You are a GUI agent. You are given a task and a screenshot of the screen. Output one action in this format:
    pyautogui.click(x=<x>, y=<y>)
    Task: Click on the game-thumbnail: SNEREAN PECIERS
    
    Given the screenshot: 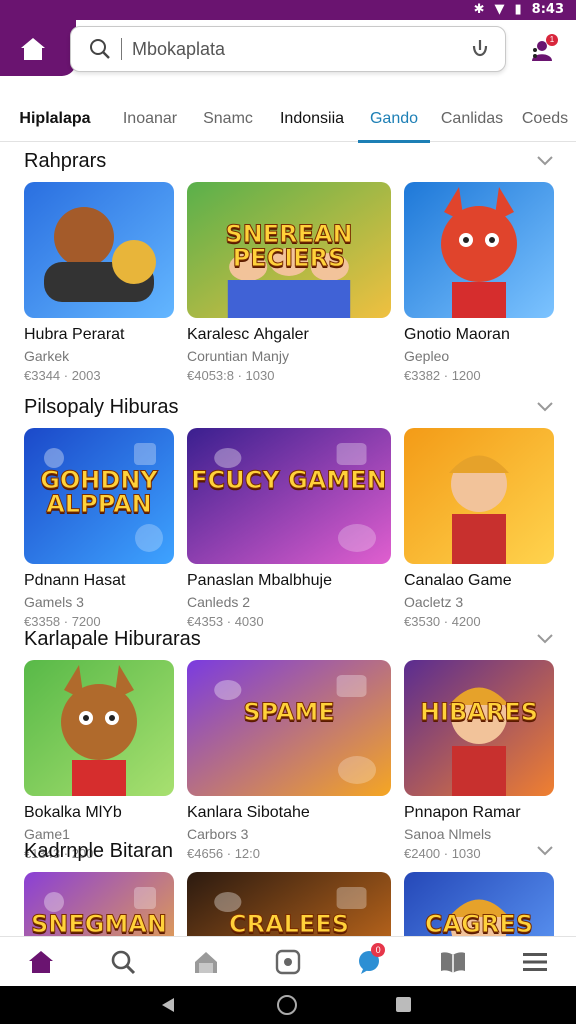 What is the action you would take?
    pyautogui.click(x=289, y=250)
    